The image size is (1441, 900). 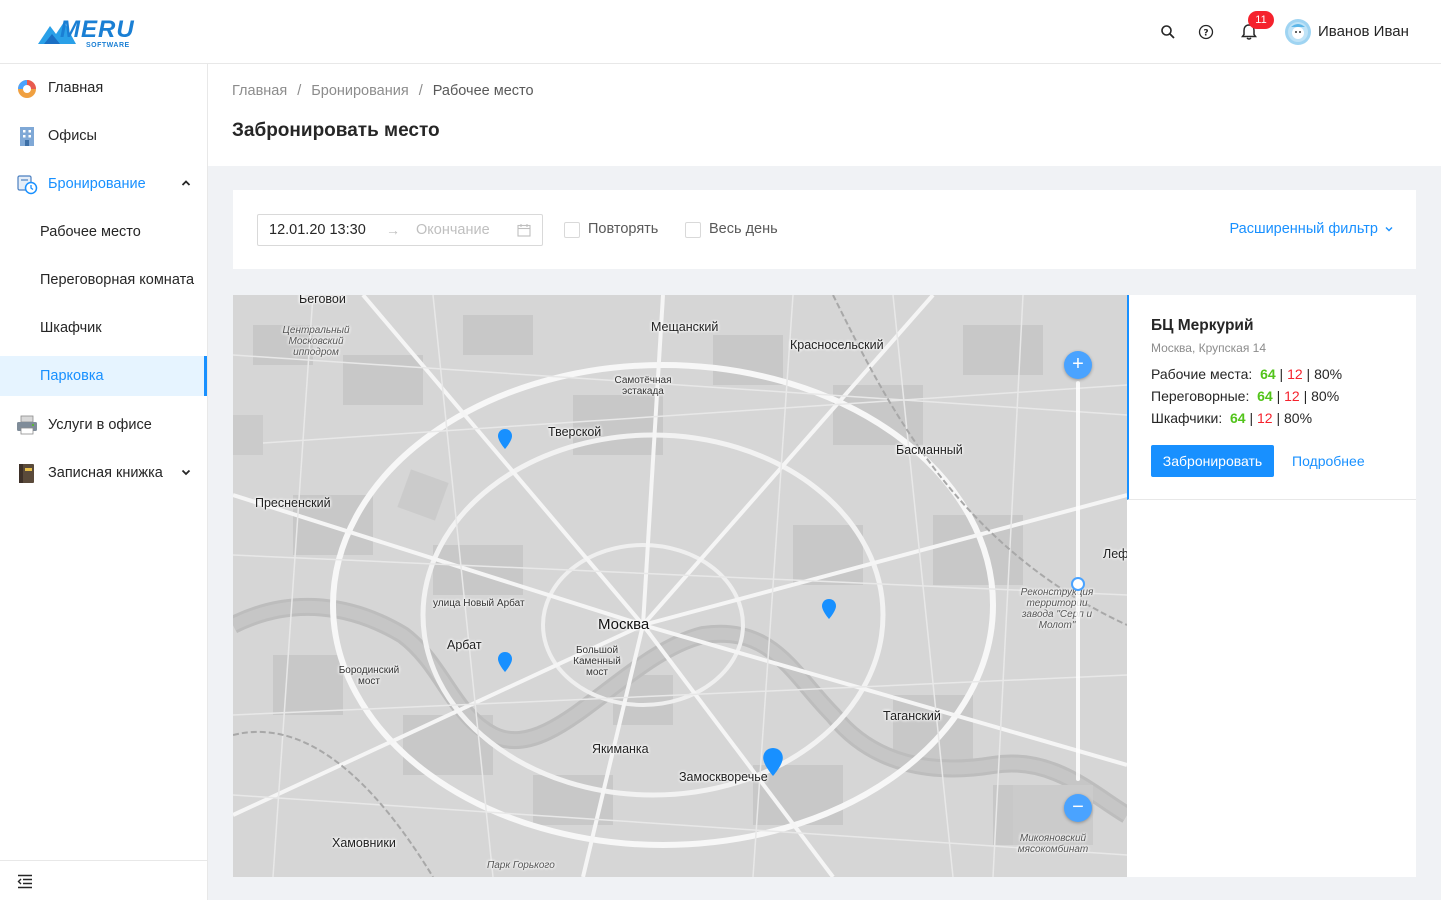 What do you see at coordinates (76, 88) in the screenshot?
I see `sidebar-item-label: Главная` at bounding box center [76, 88].